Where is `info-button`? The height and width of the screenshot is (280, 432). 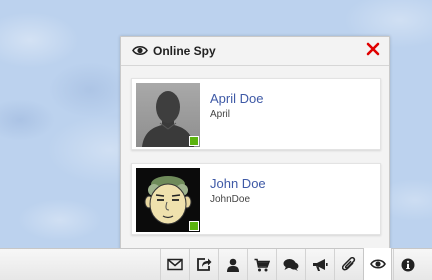 info-button is located at coordinates (407, 264).